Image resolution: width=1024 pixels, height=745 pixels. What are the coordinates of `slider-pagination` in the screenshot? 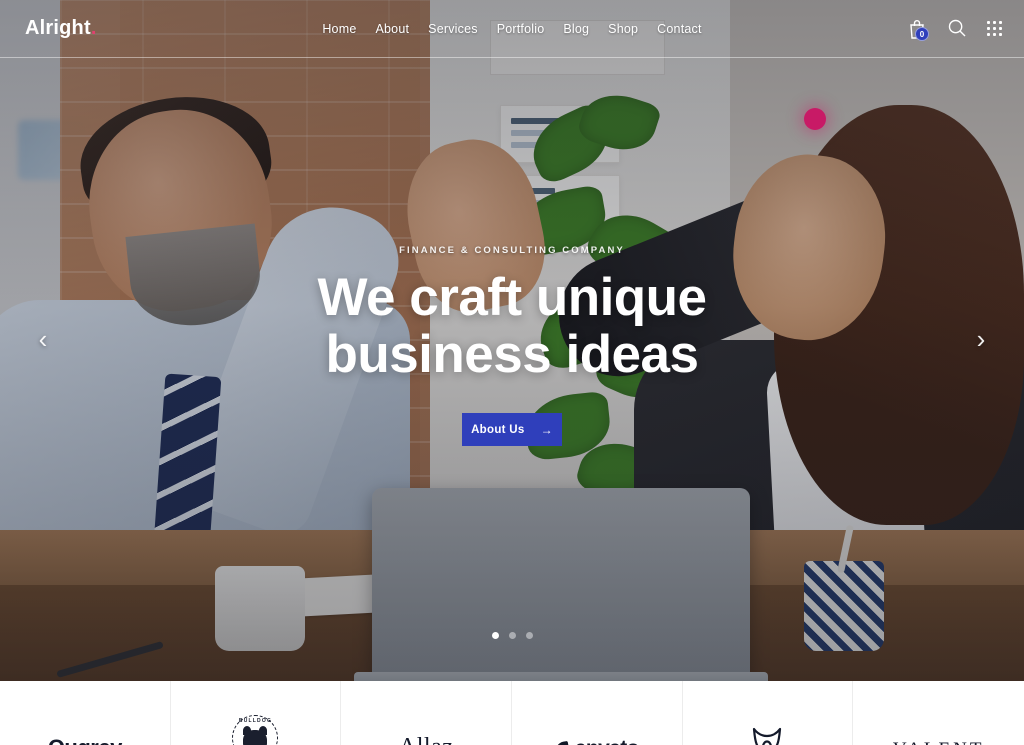 It's located at (512, 635).